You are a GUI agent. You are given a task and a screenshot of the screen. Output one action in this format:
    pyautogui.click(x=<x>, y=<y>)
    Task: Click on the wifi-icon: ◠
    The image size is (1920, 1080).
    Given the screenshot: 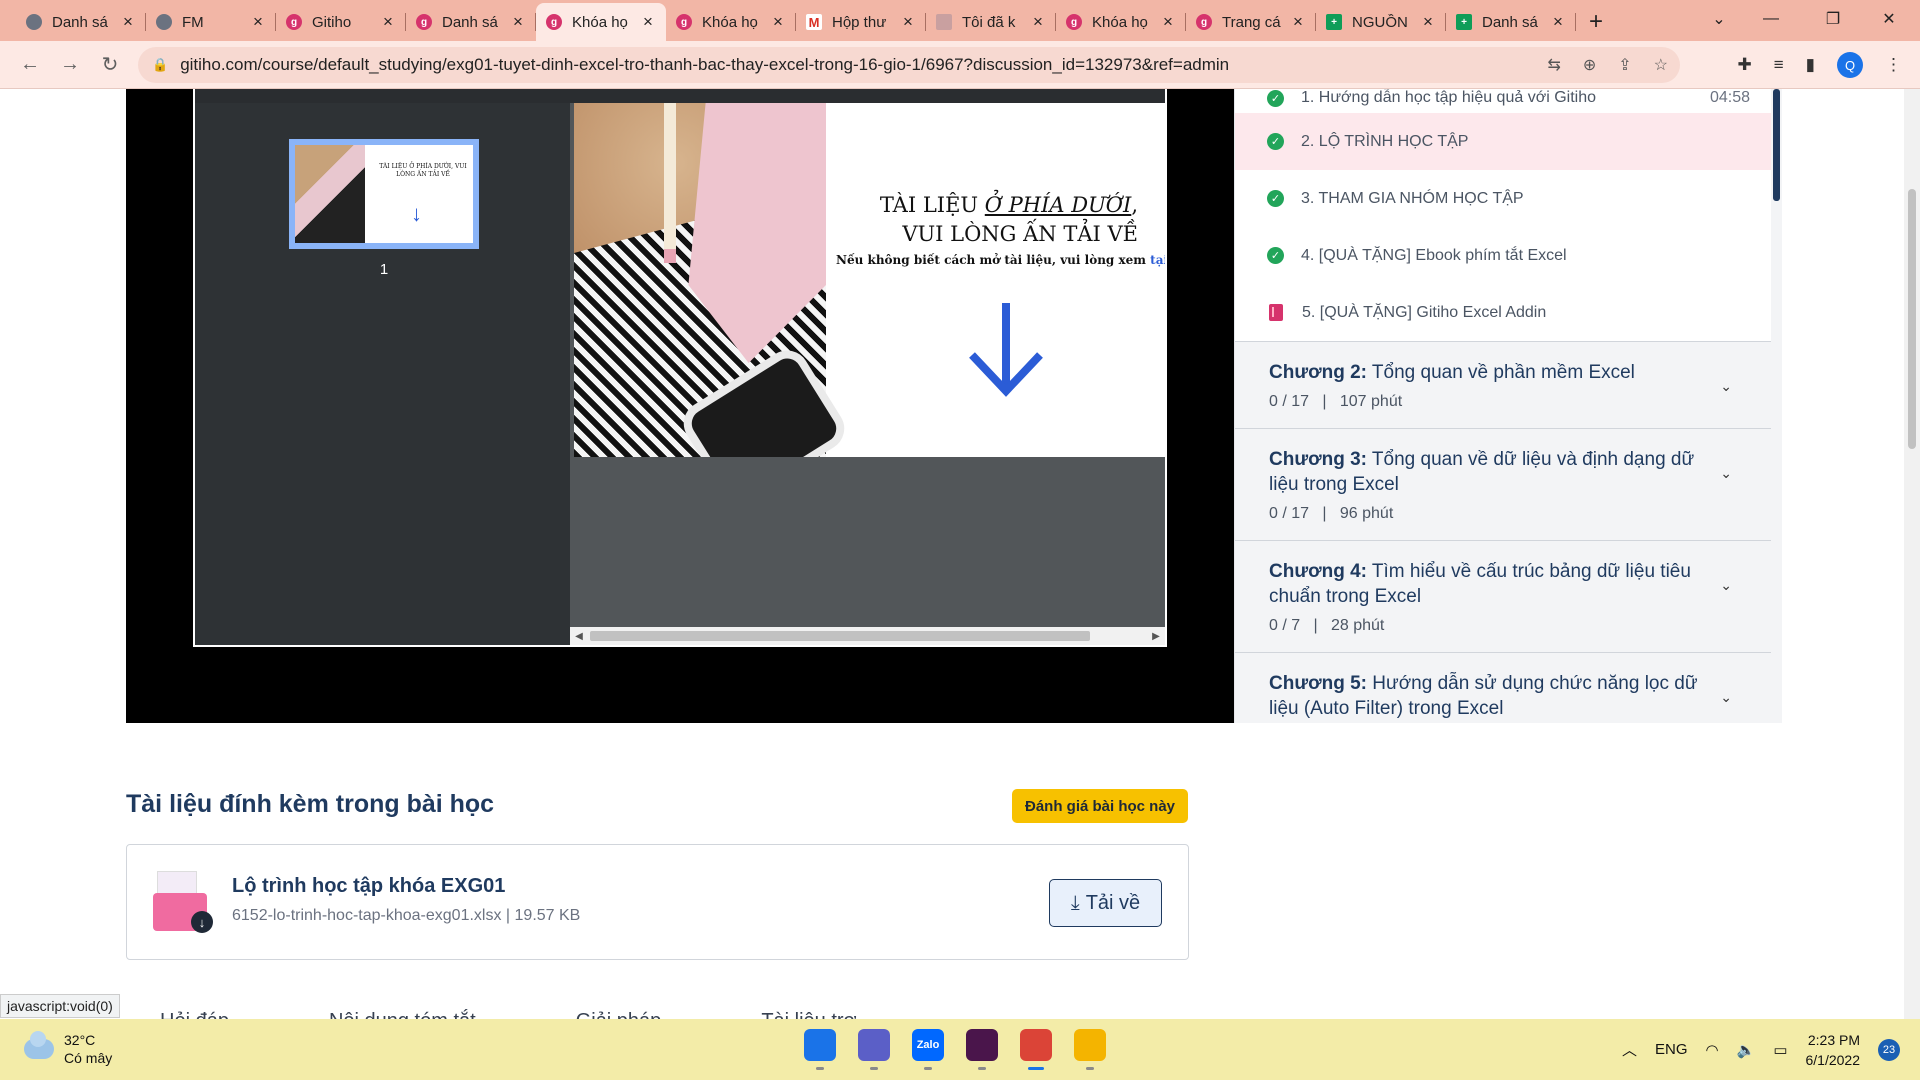 What is the action you would take?
    pyautogui.click(x=1712, y=1050)
    